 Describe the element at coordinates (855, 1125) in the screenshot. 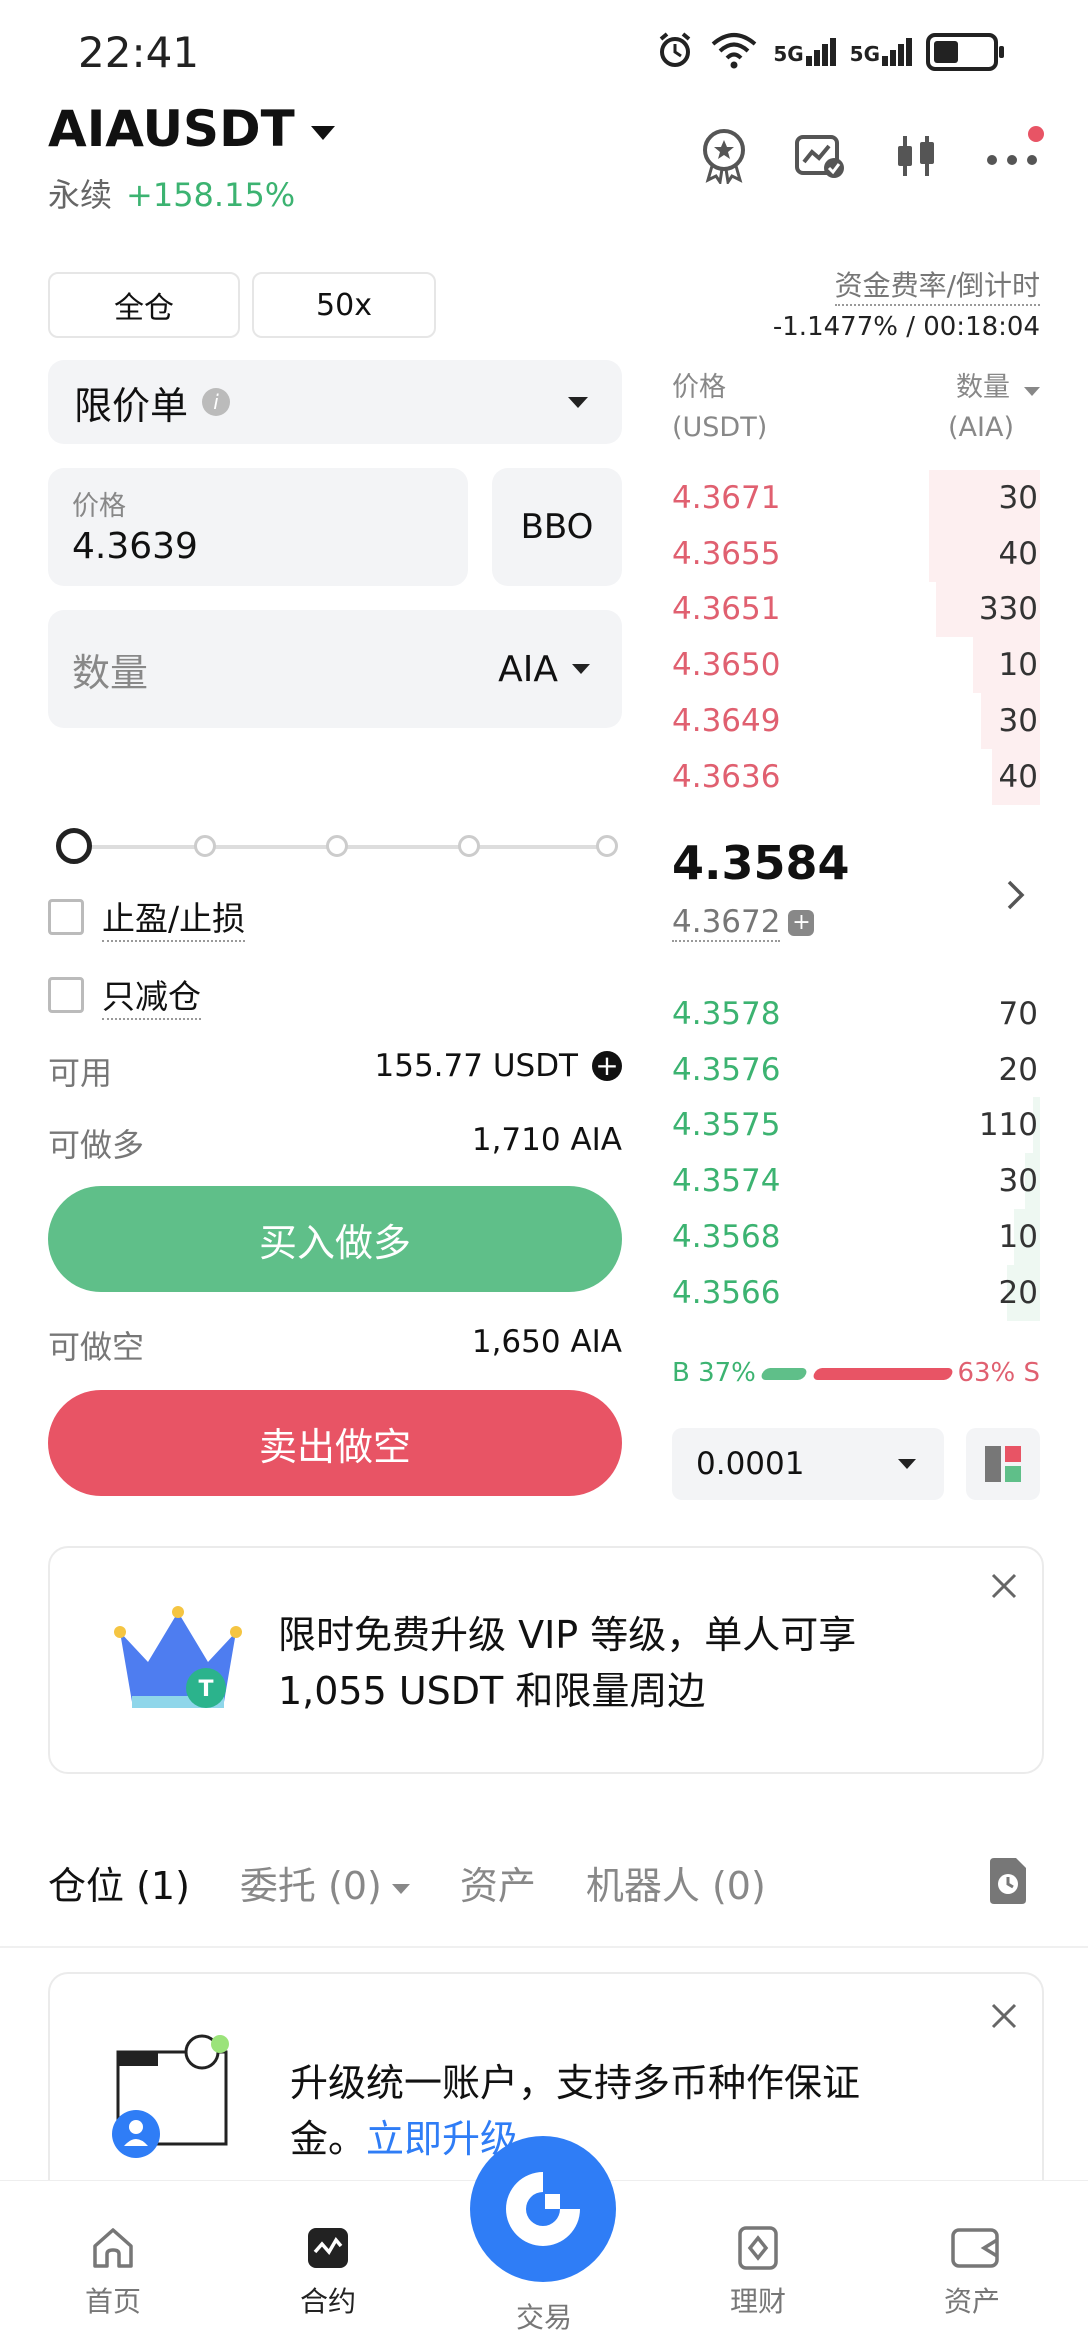

I see `bid-row: 4.3575 110` at that location.